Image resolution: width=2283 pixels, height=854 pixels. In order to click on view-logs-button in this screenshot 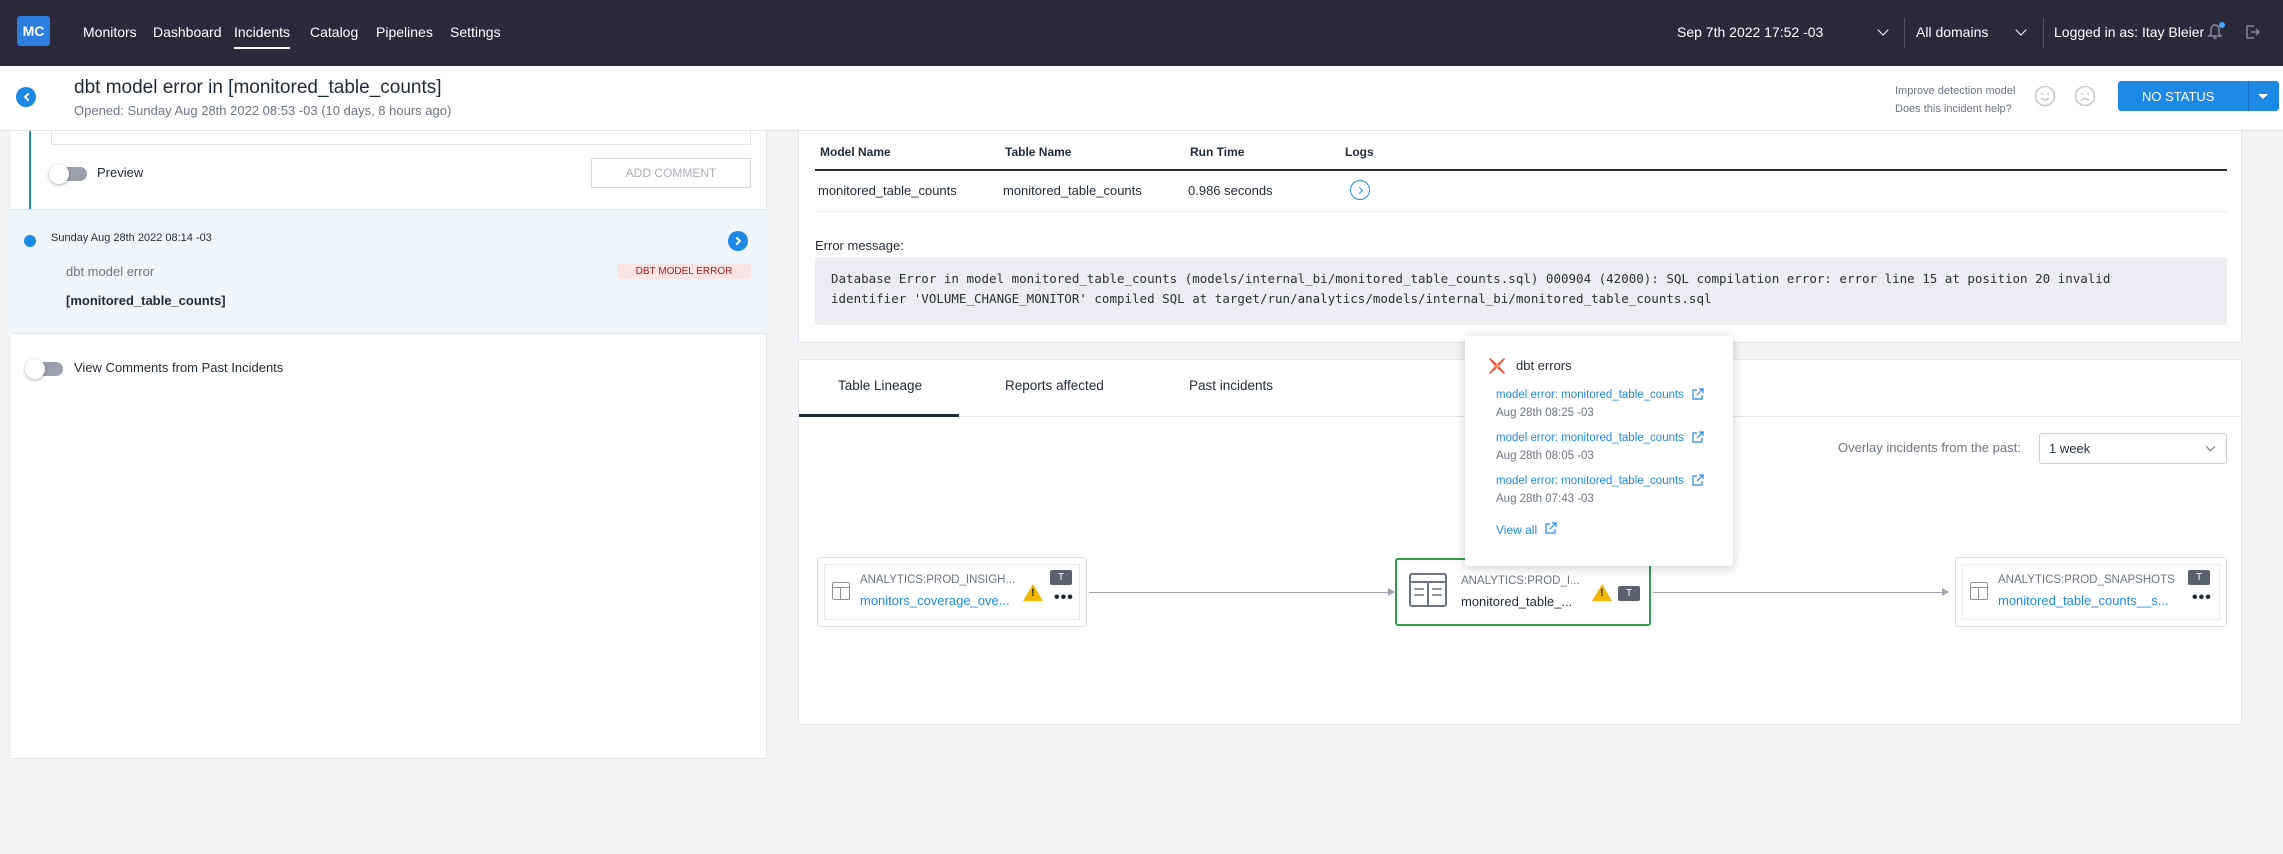, I will do `click(1360, 190)`.